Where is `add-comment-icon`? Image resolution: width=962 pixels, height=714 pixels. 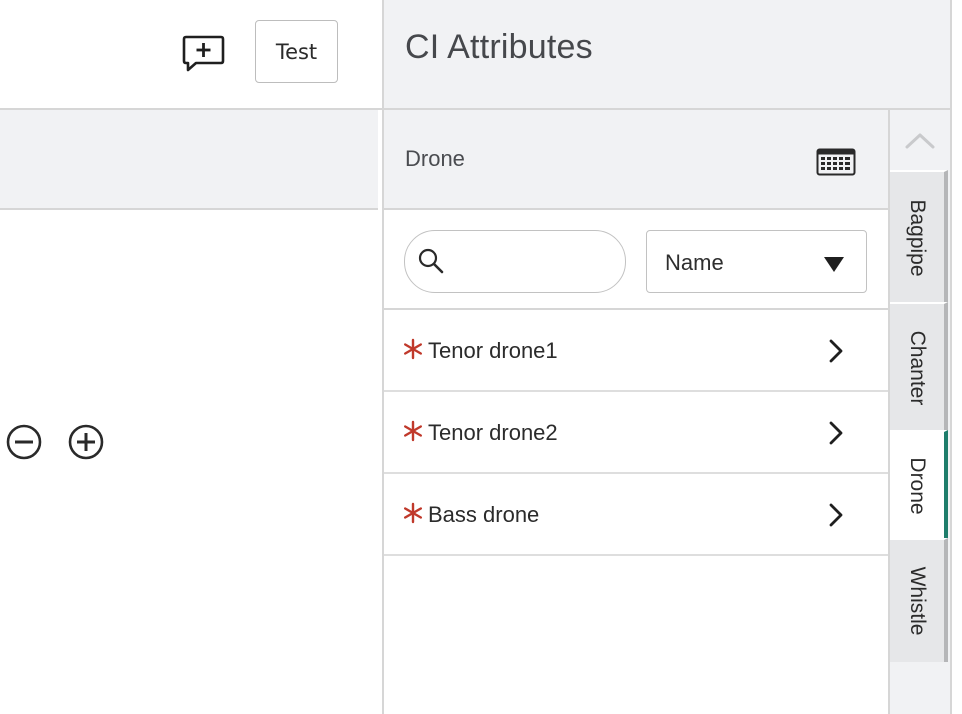 add-comment-icon is located at coordinates (203, 53).